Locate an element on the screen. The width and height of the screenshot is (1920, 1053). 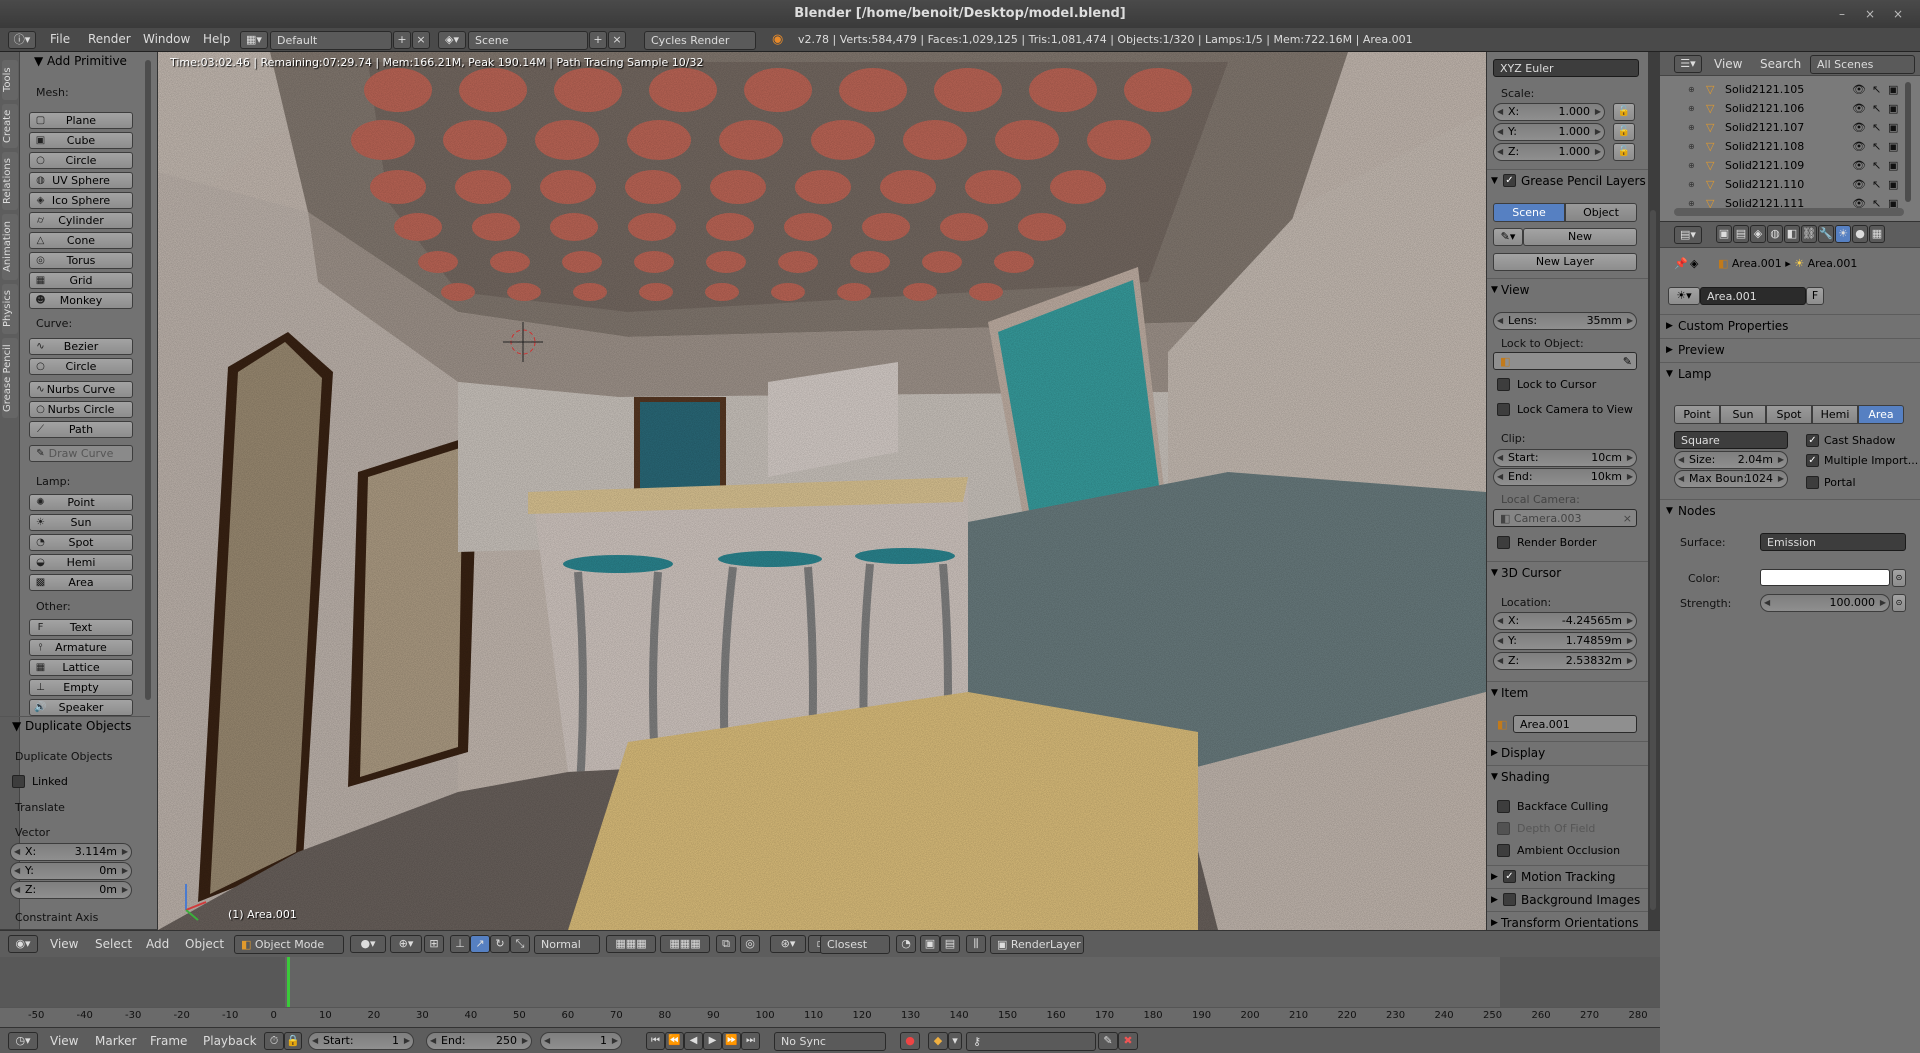
render-preview-icon: ▣ is located at coordinates (930, 944).